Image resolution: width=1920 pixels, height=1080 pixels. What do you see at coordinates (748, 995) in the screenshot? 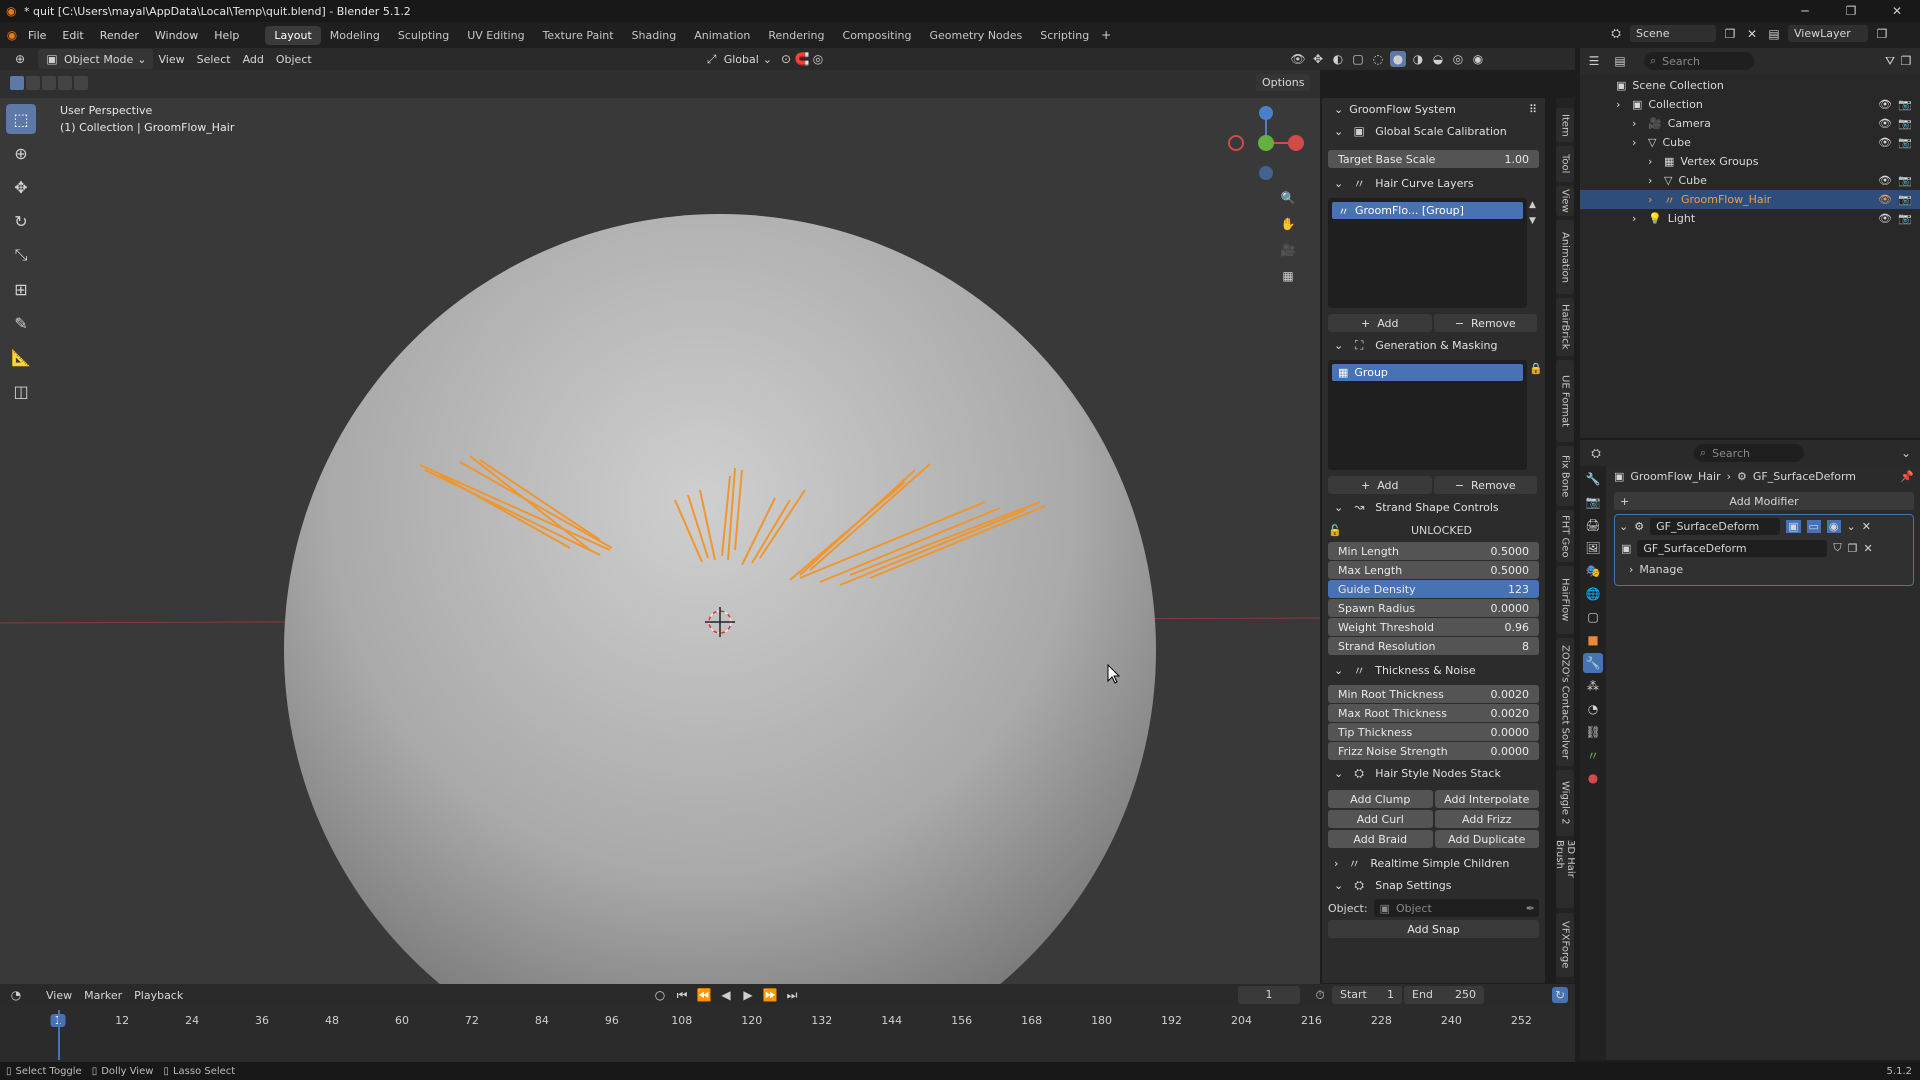
I see `play-icon: ▶` at bounding box center [748, 995].